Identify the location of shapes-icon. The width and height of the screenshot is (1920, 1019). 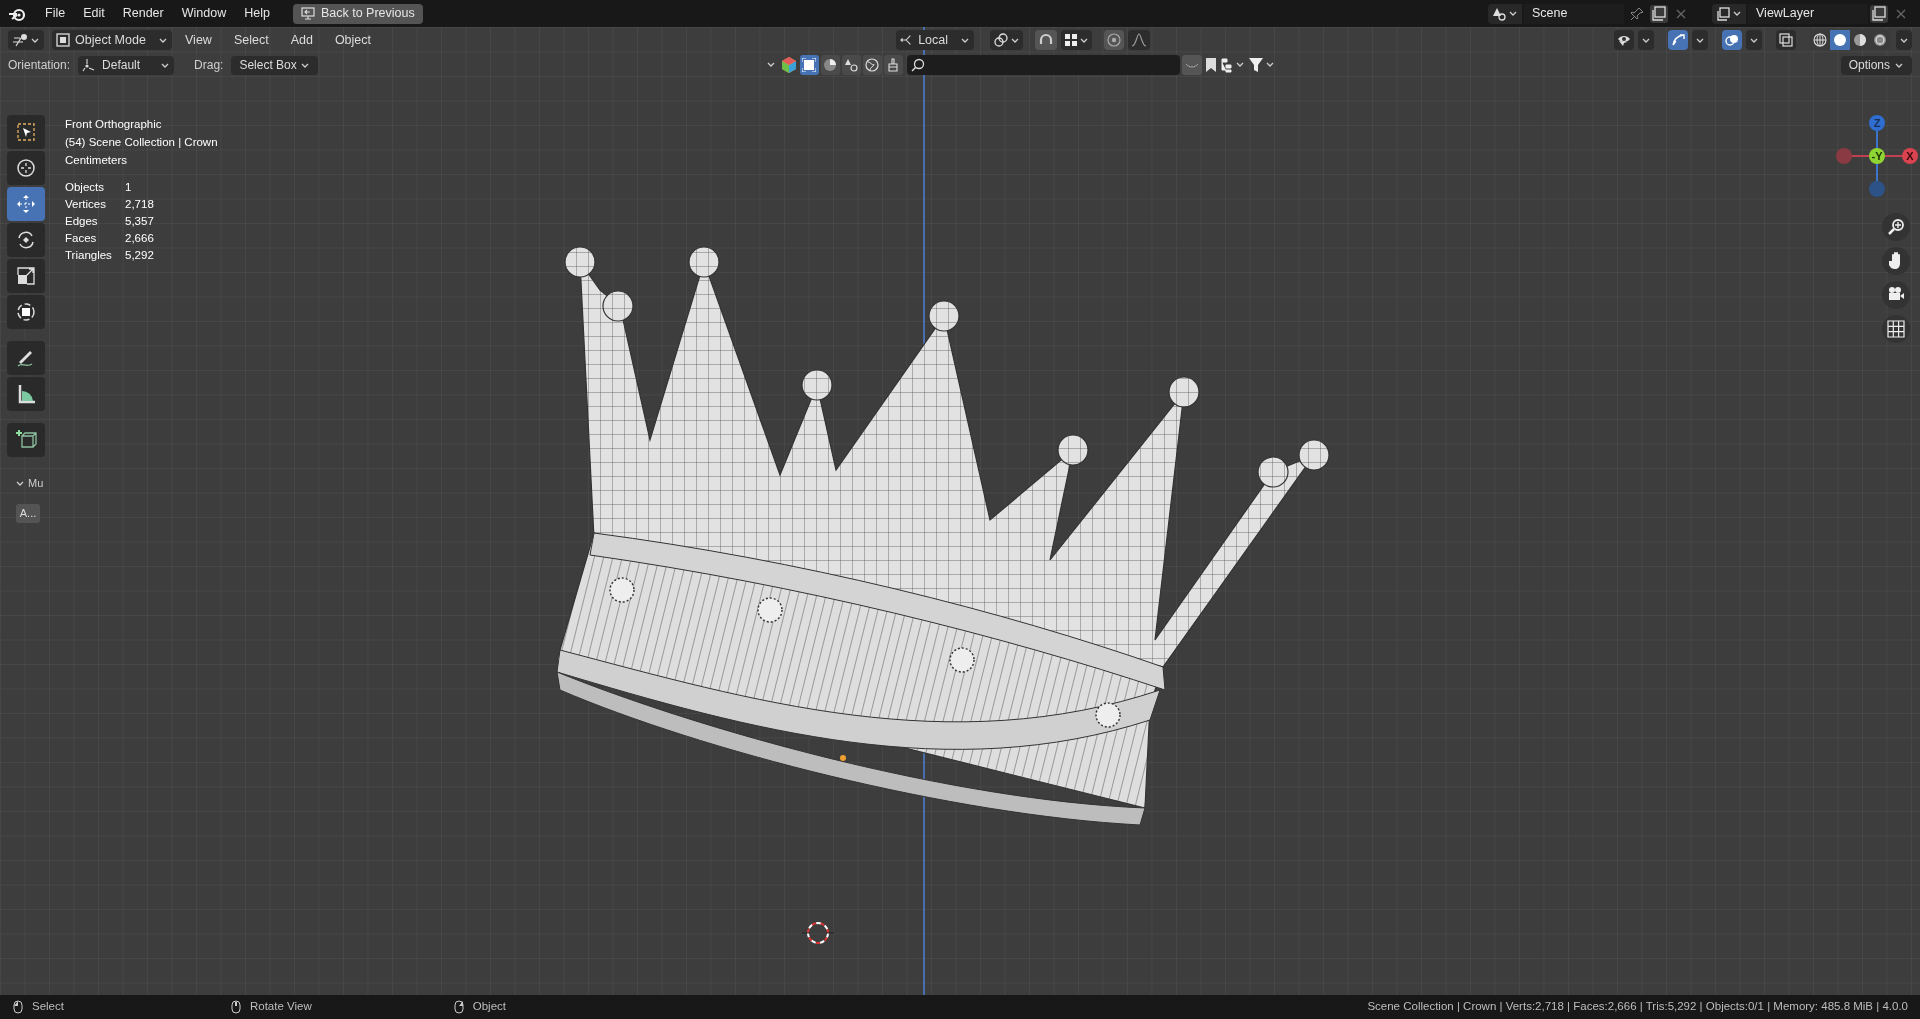
(851, 65).